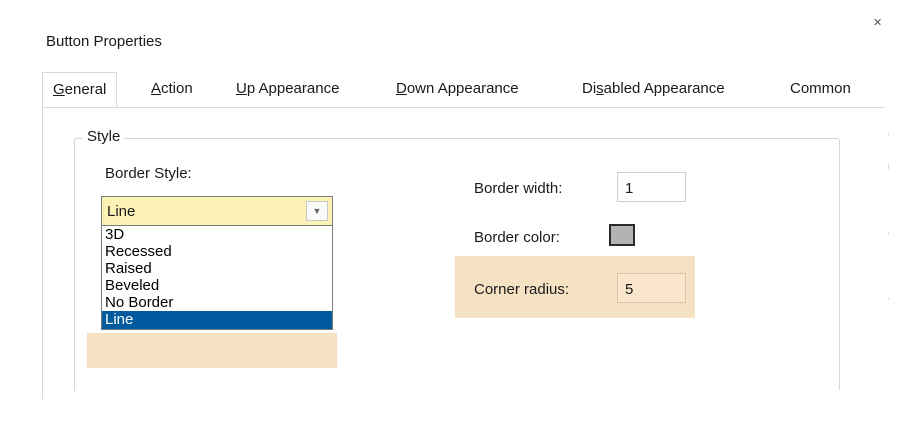  Describe the element at coordinates (457, 88) in the screenshot. I see `tab-down-appearance: Down Appearance` at that location.